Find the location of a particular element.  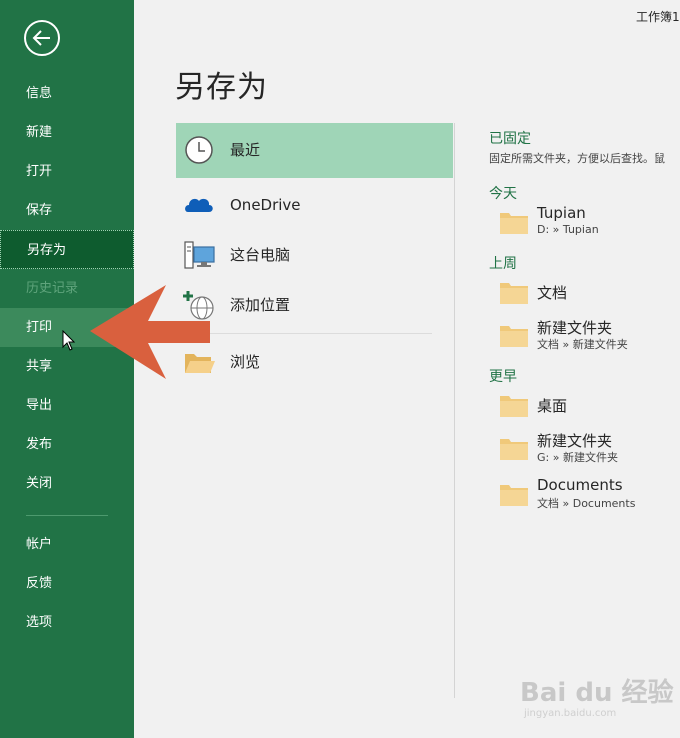

nav-divider is located at coordinates (67, 515).